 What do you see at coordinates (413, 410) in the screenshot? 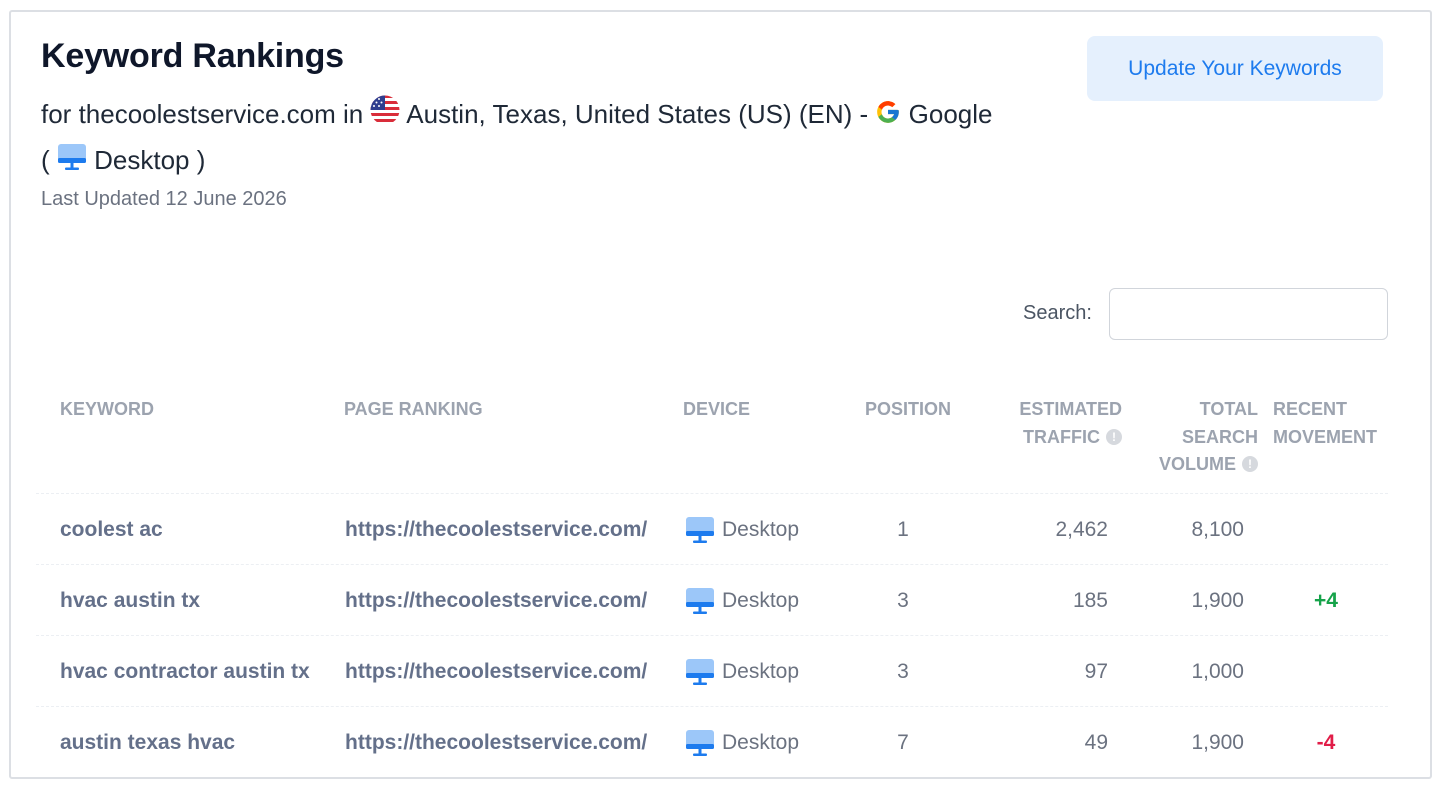
I see `column-header-page-ranking: PAGE RANKING` at bounding box center [413, 410].